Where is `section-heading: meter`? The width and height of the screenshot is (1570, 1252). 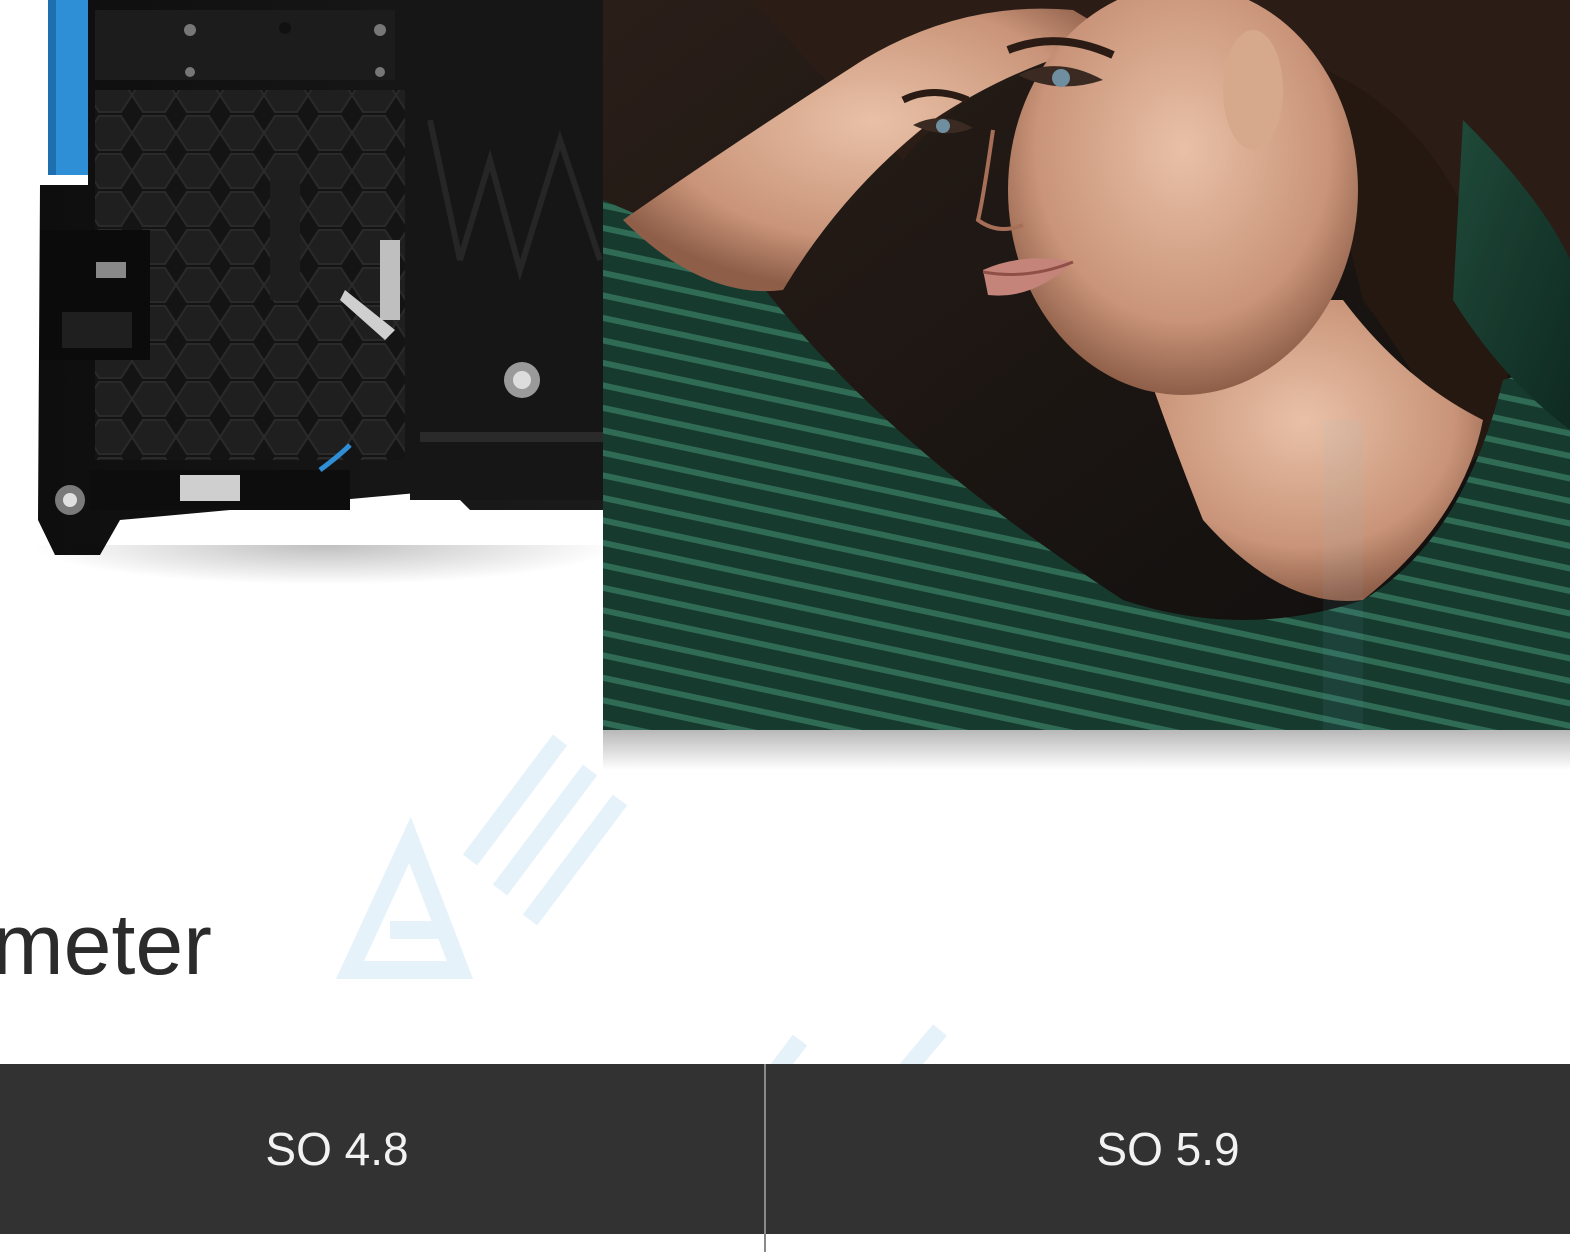
section-heading: meter is located at coordinates (106, 945).